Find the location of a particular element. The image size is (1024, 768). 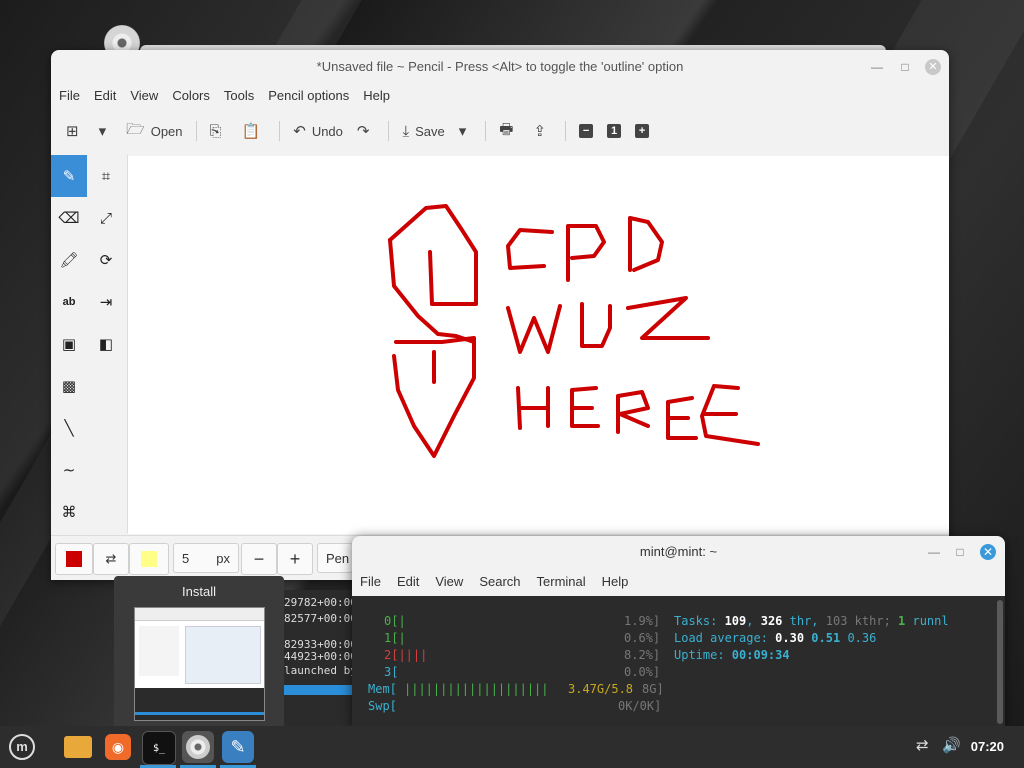

pen-label: Pen is located at coordinates (338, 558).